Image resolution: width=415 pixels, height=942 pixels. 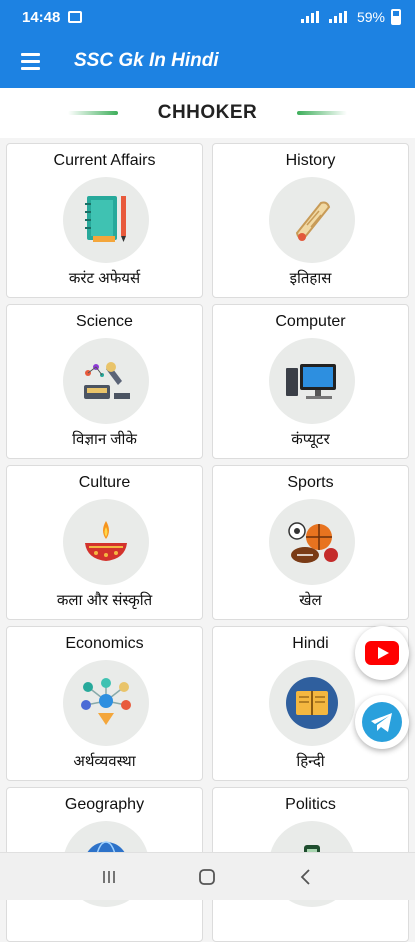 I want to click on app-bar: SSC Gk In Hindi, so click(x=207, y=61).